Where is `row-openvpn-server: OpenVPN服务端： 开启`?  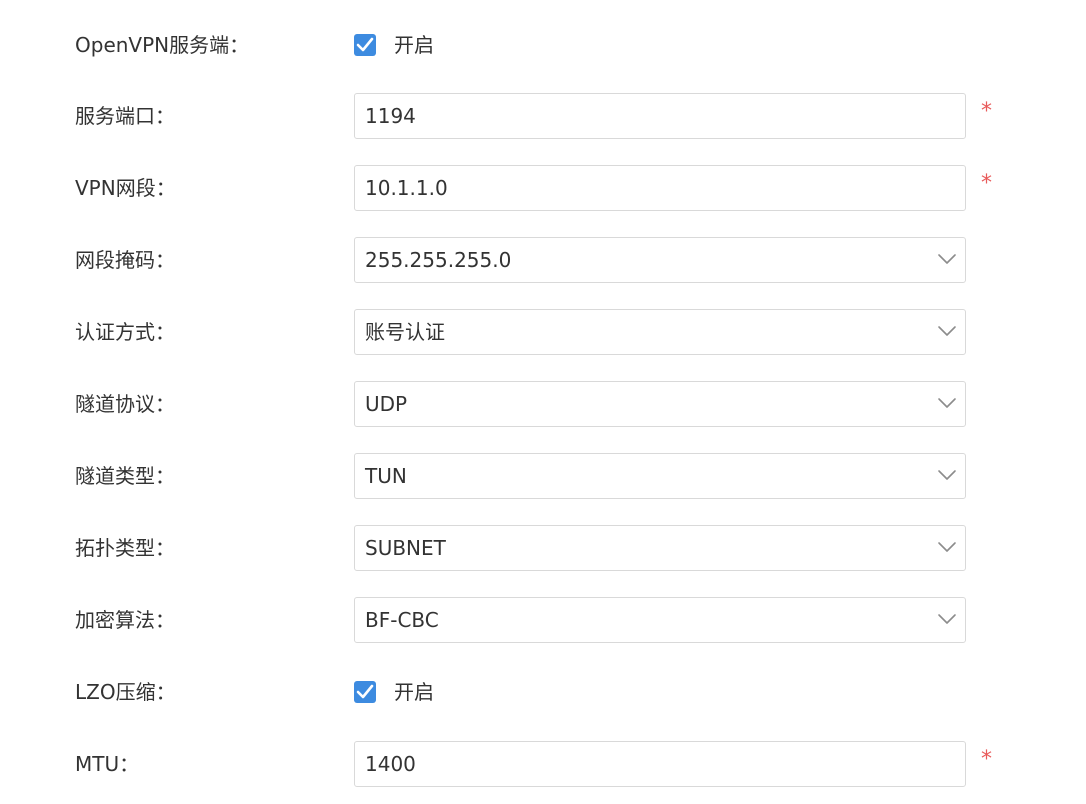 row-openvpn-server: OpenVPN服务端： 开启 is located at coordinates (543, 45).